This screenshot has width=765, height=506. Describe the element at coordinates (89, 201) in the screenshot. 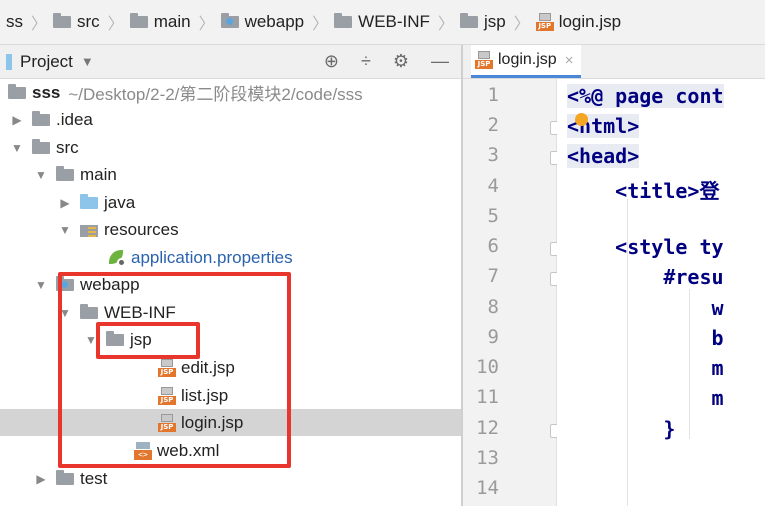

I see `source-folder-icon` at that location.